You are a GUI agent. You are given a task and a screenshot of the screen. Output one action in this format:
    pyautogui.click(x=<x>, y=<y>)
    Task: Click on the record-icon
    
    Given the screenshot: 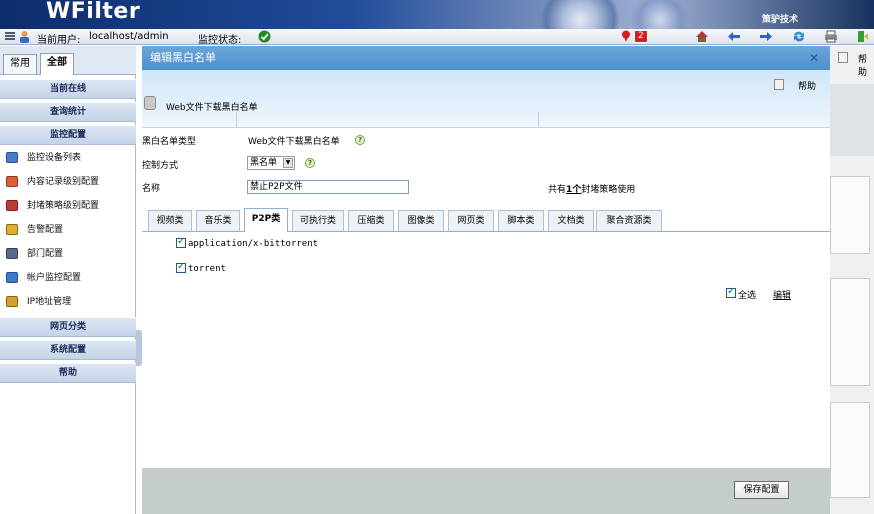 What is the action you would take?
    pyautogui.click(x=12, y=181)
    